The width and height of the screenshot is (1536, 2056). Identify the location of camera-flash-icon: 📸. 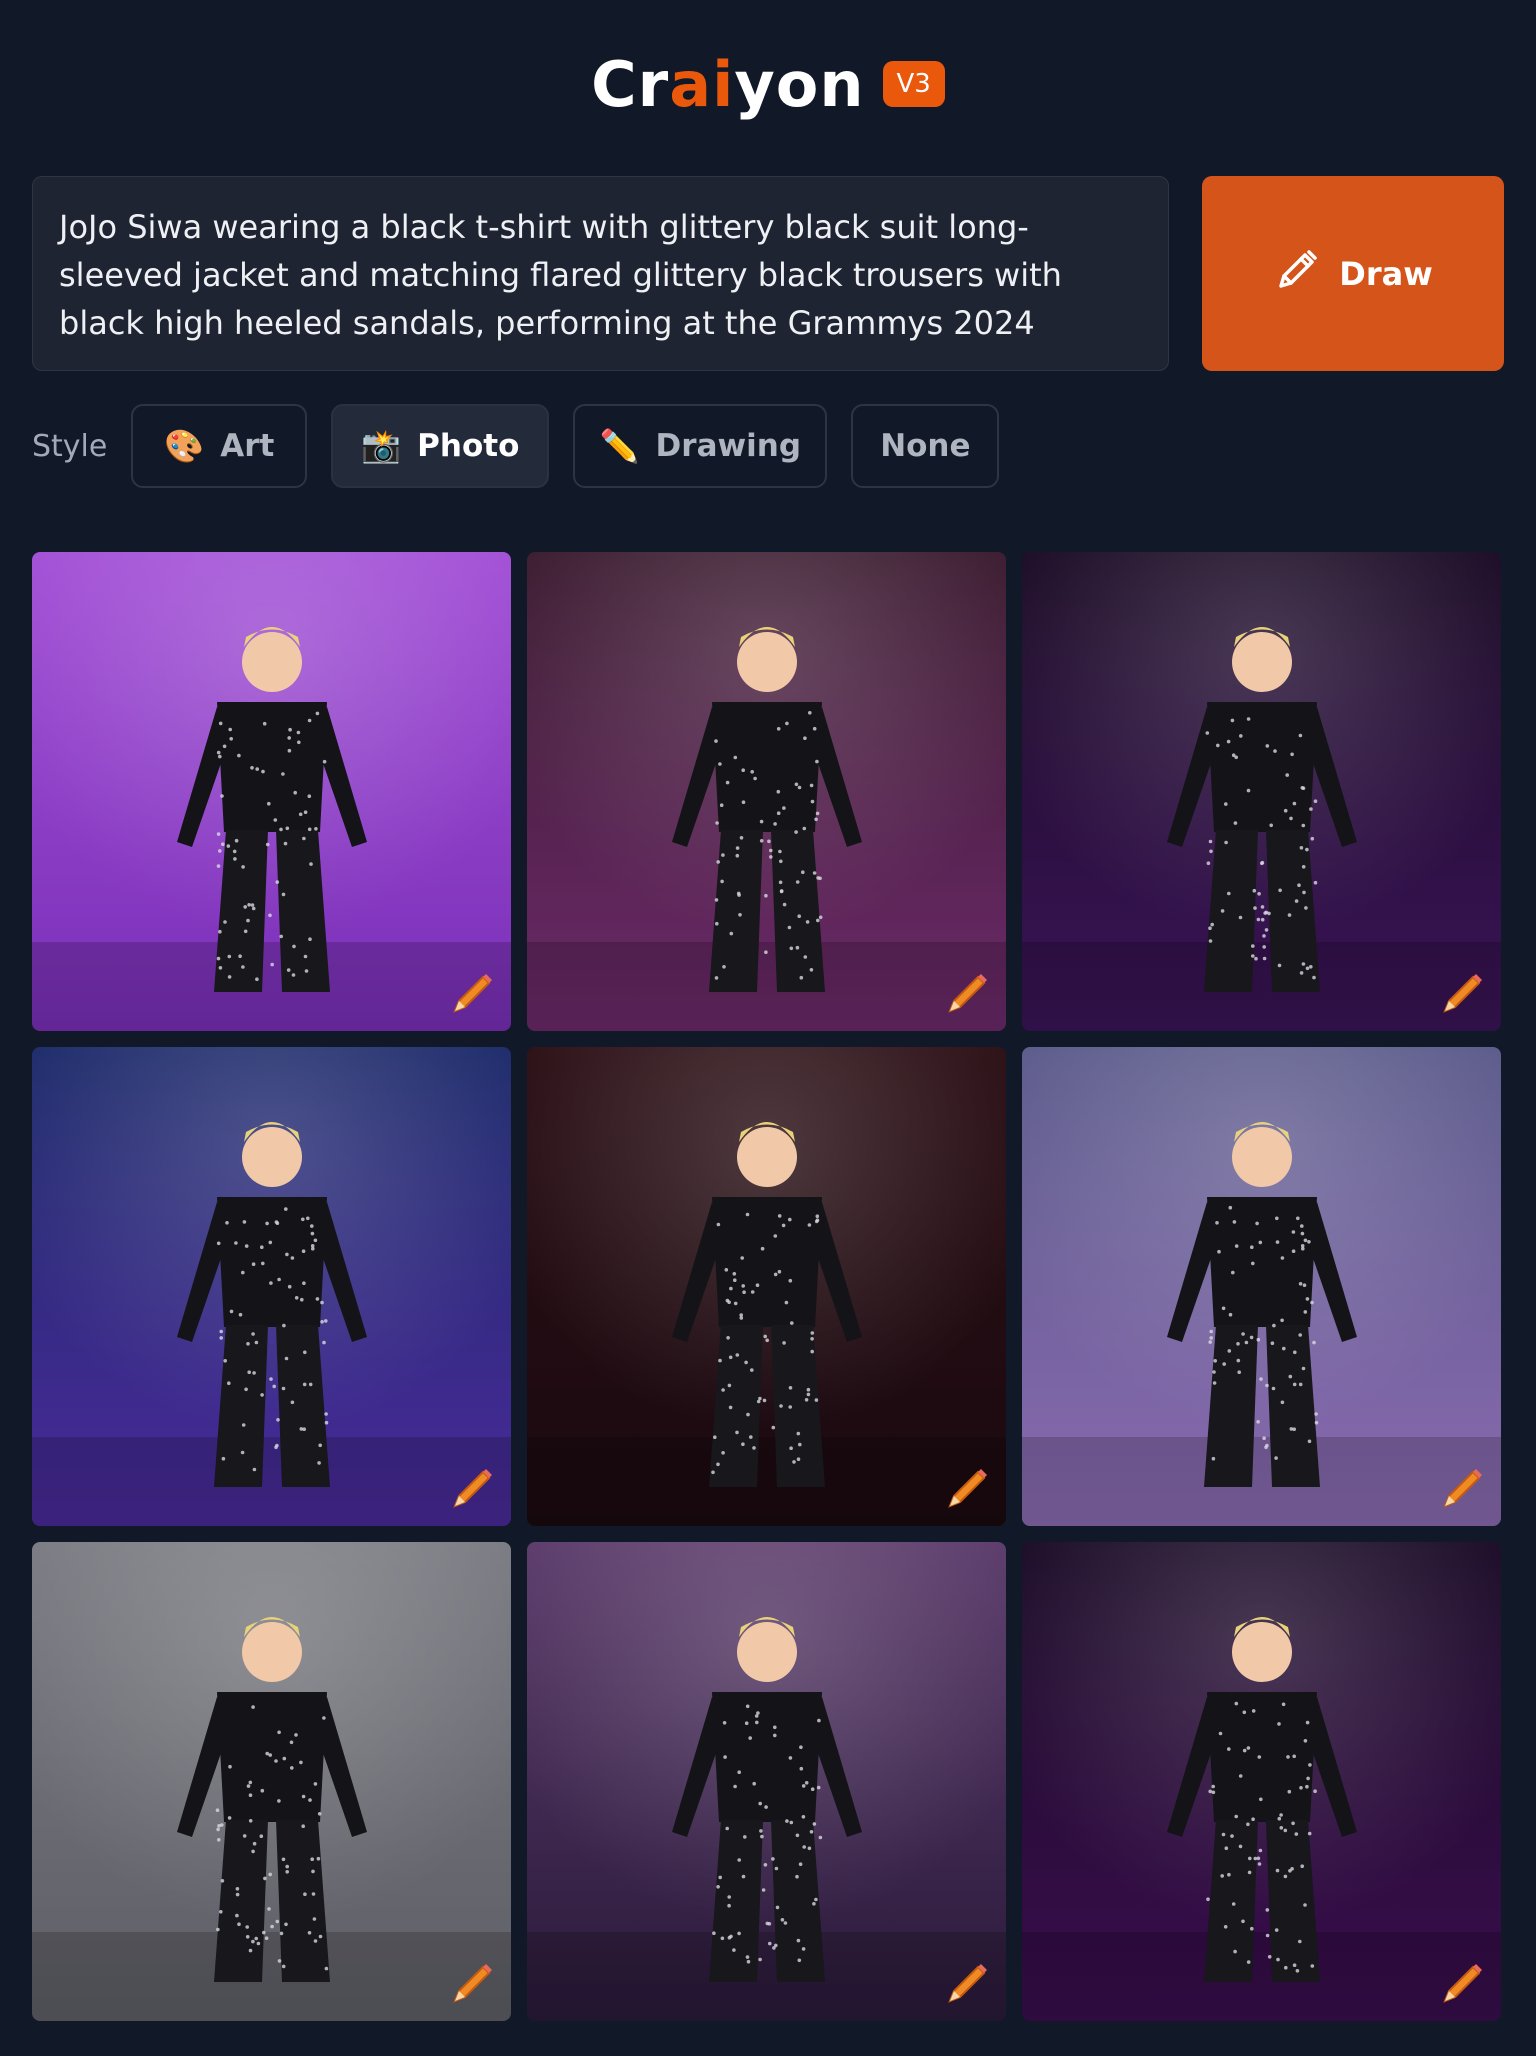
(381, 446).